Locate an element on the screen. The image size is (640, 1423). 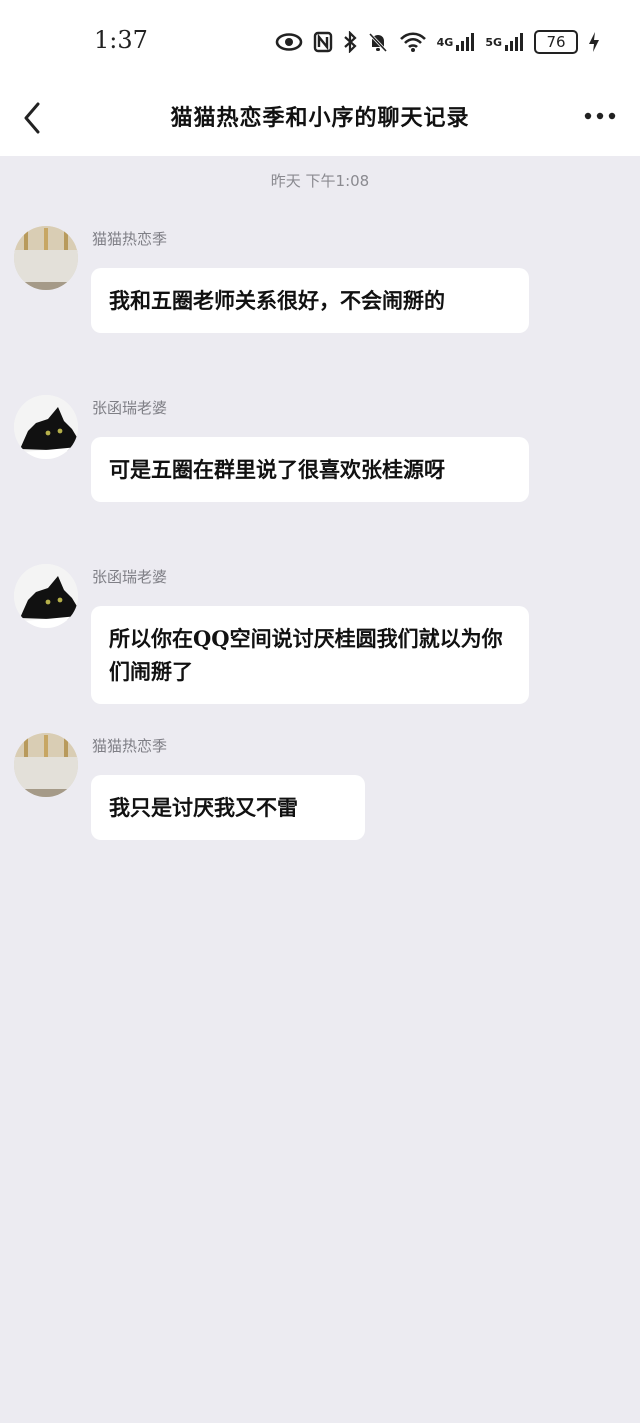
signal-5g-icon: 5G is located at coordinates (504, 42).